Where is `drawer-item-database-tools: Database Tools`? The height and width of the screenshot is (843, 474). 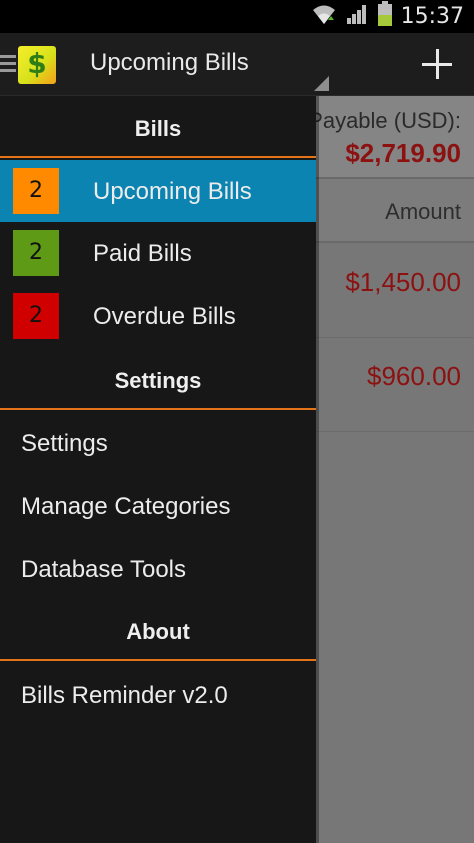
drawer-item-database-tools: Database Tools is located at coordinates (158, 569).